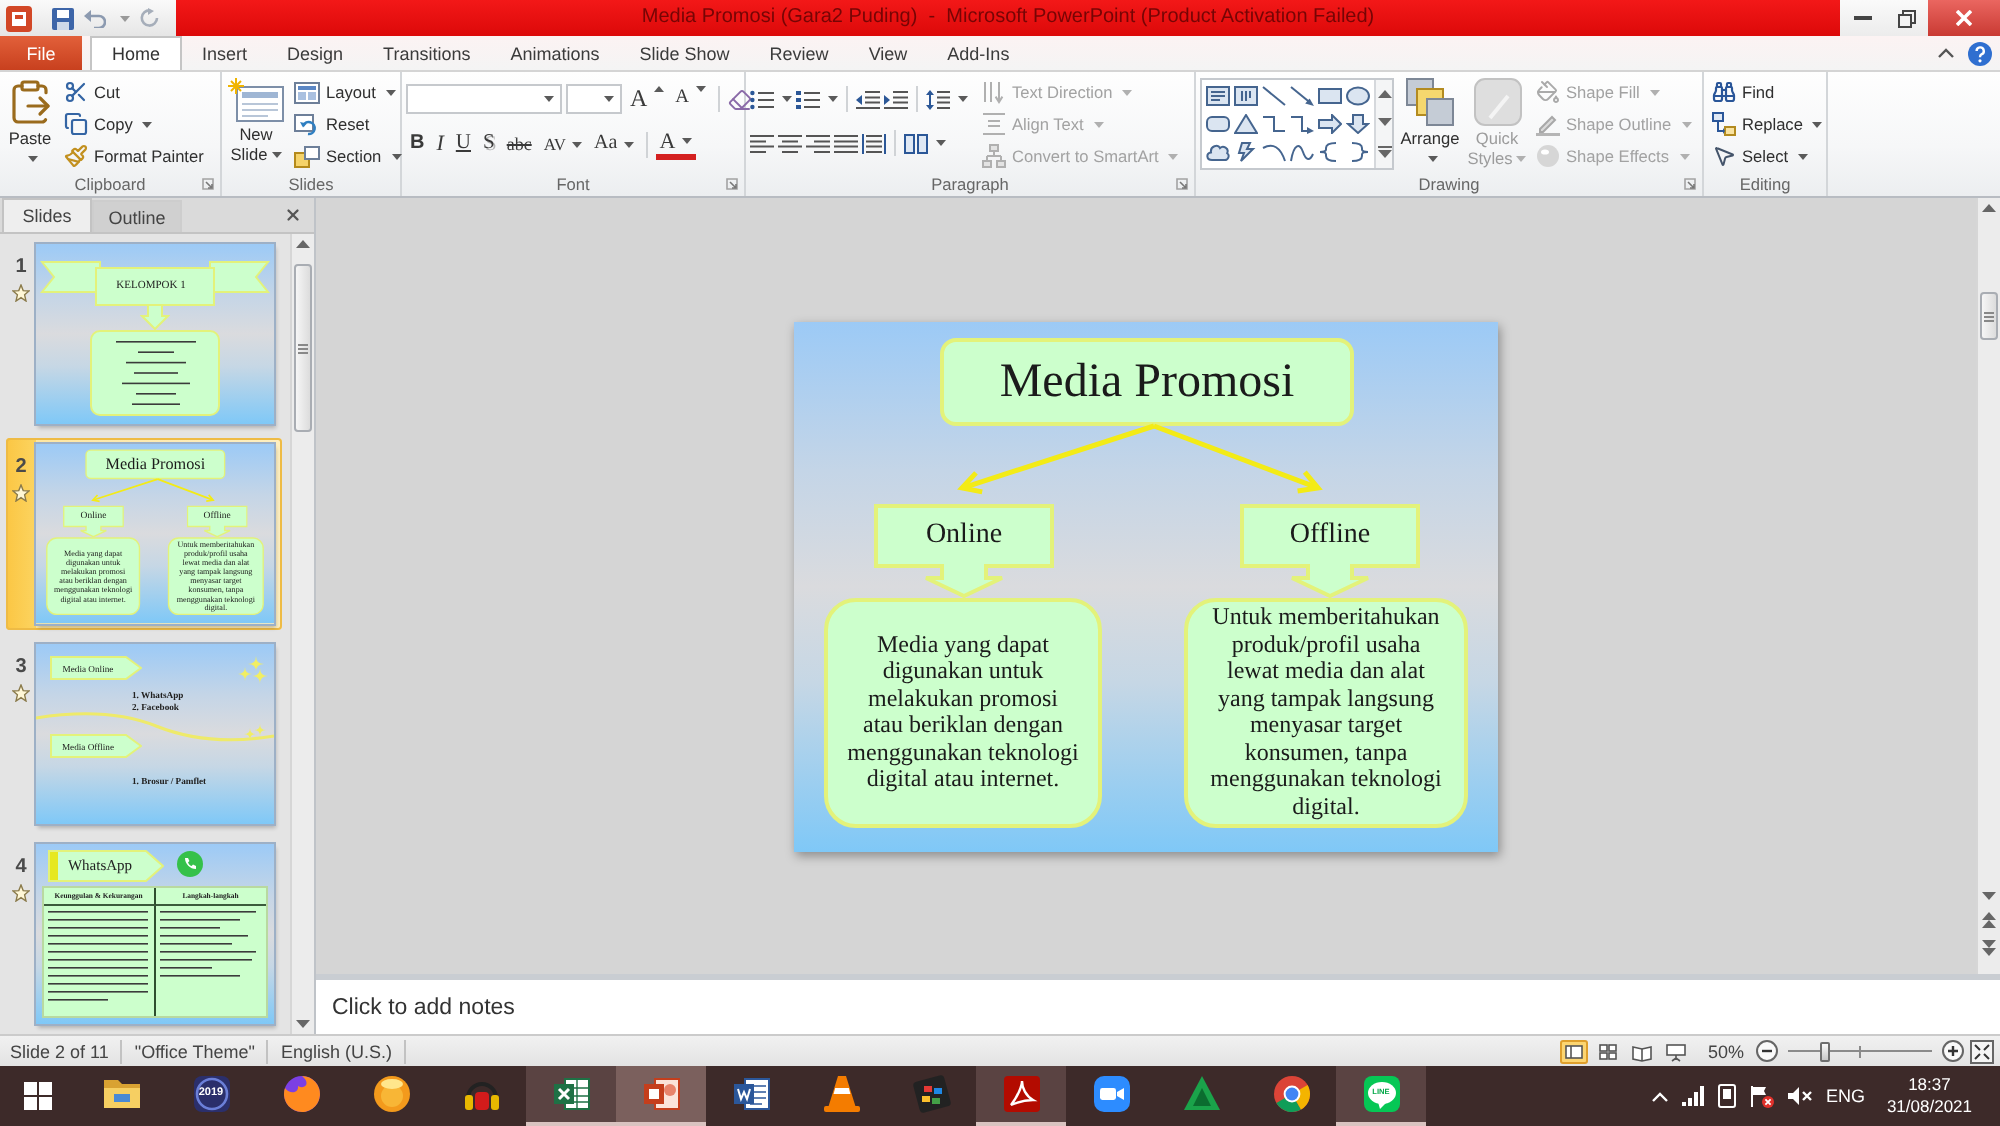 Image resolution: width=2000 pixels, height=1126 pixels. I want to click on arrange-button: Arrange, so click(1430, 122).